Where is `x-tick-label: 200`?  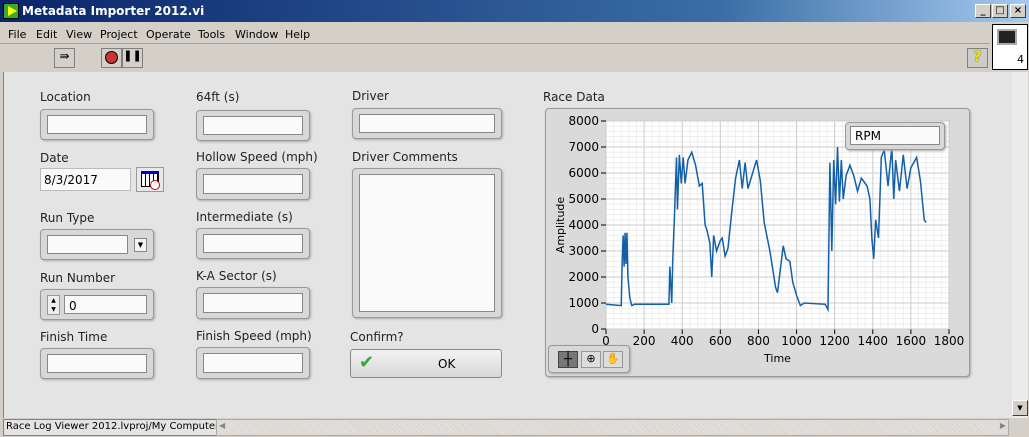
x-tick-label: 200 is located at coordinates (644, 341).